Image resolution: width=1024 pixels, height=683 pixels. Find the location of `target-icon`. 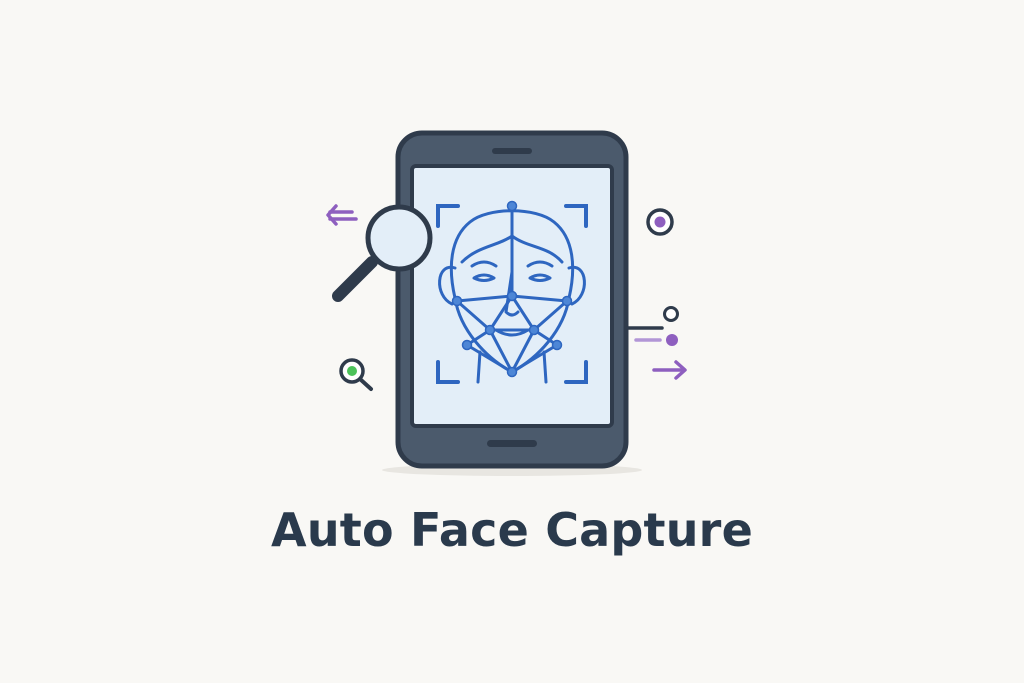

target-icon is located at coordinates (660, 222).